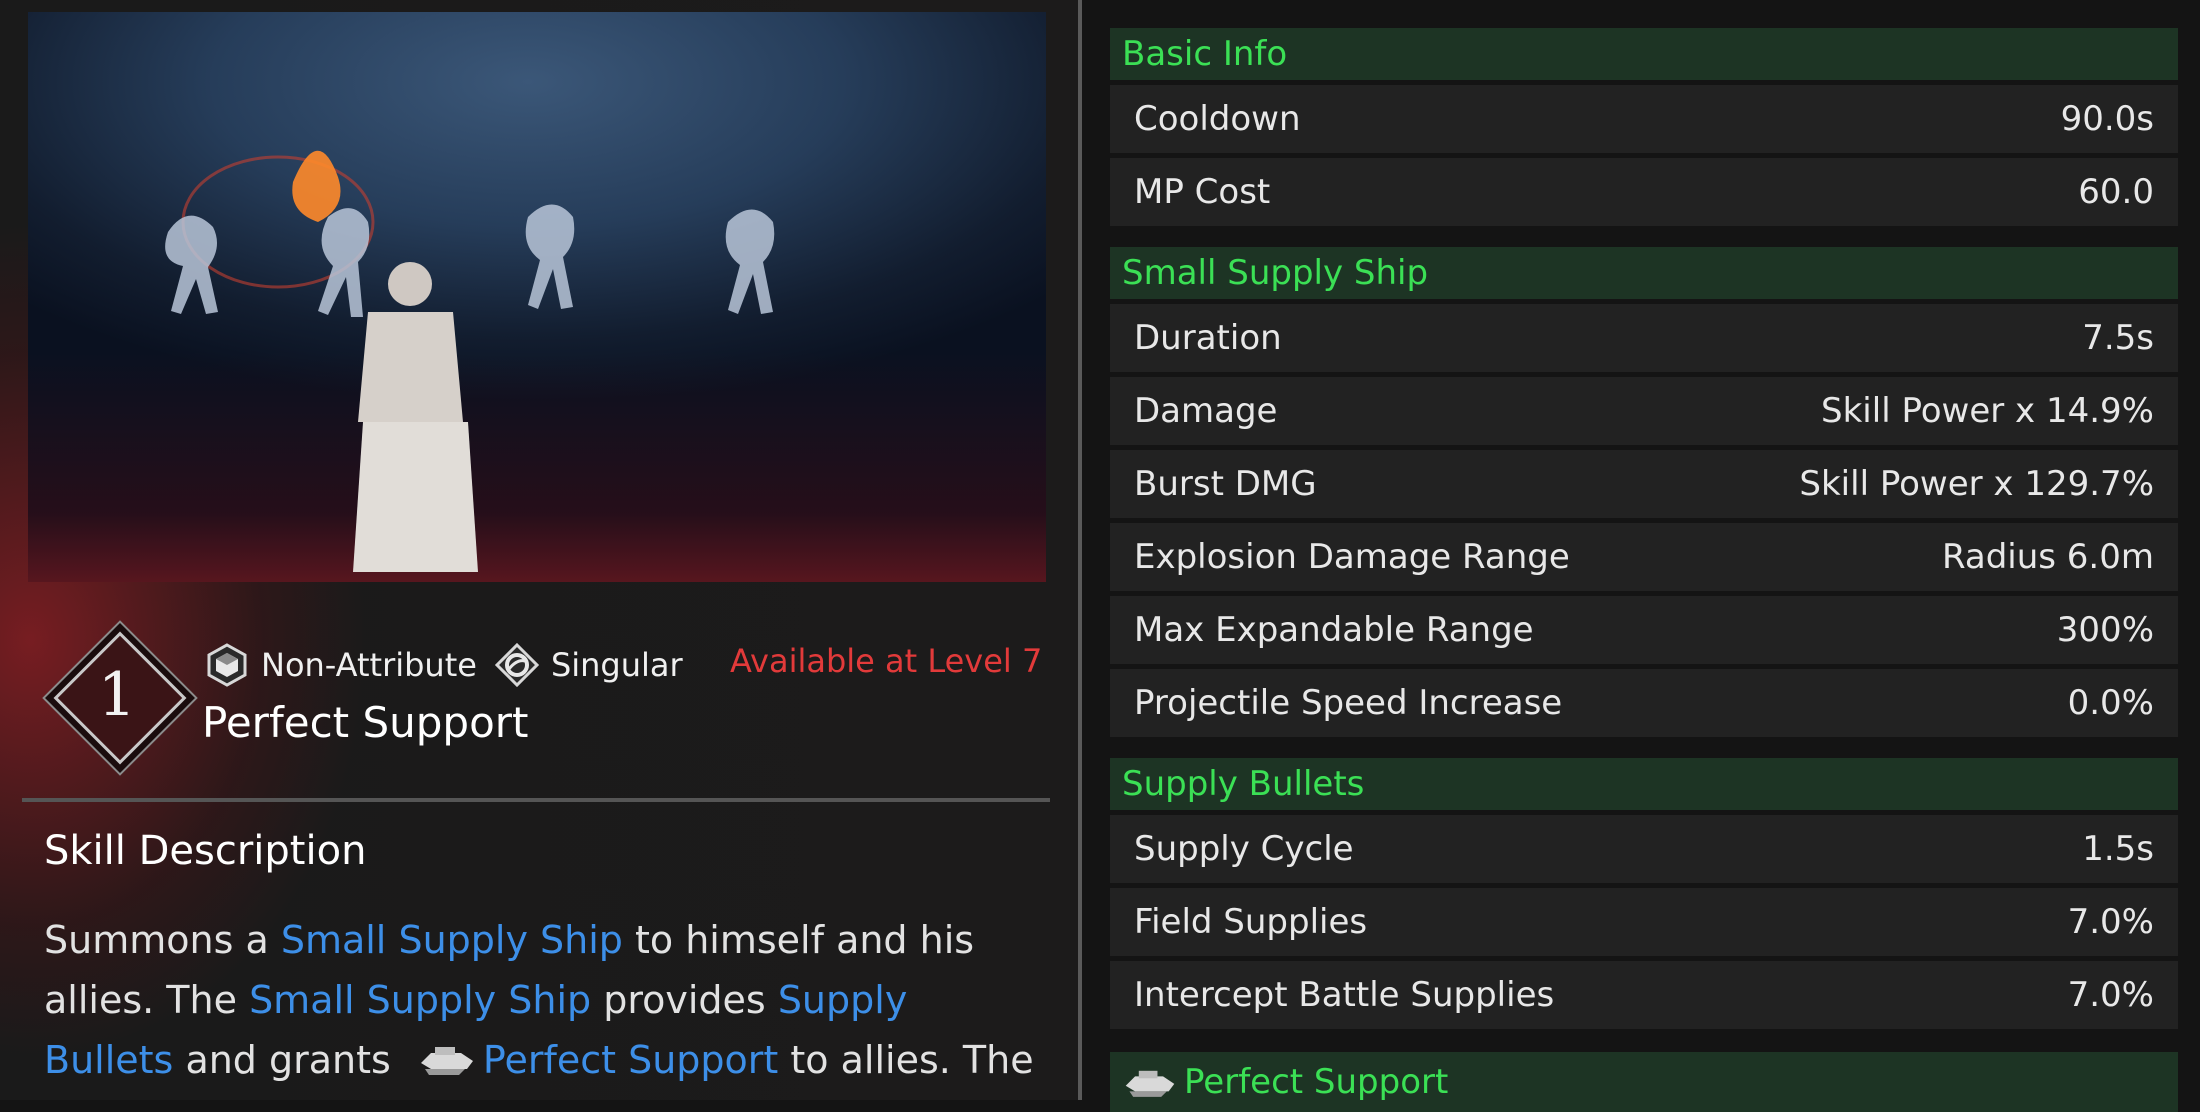 The width and height of the screenshot is (2200, 1112). What do you see at coordinates (2110, 703) in the screenshot?
I see `stat-value: 0.0%` at bounding box center [2110, 703].